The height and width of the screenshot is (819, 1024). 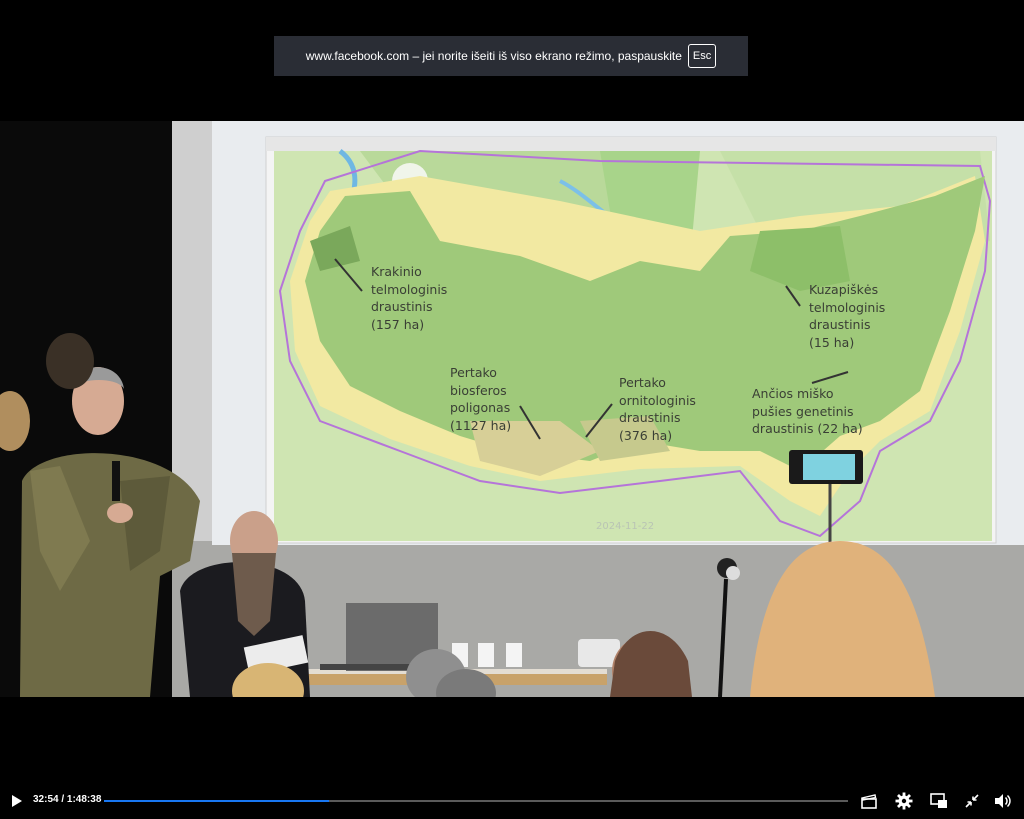 I want to click on time-display: 32:54 / 1:48:38, so click(x=67, y=799).